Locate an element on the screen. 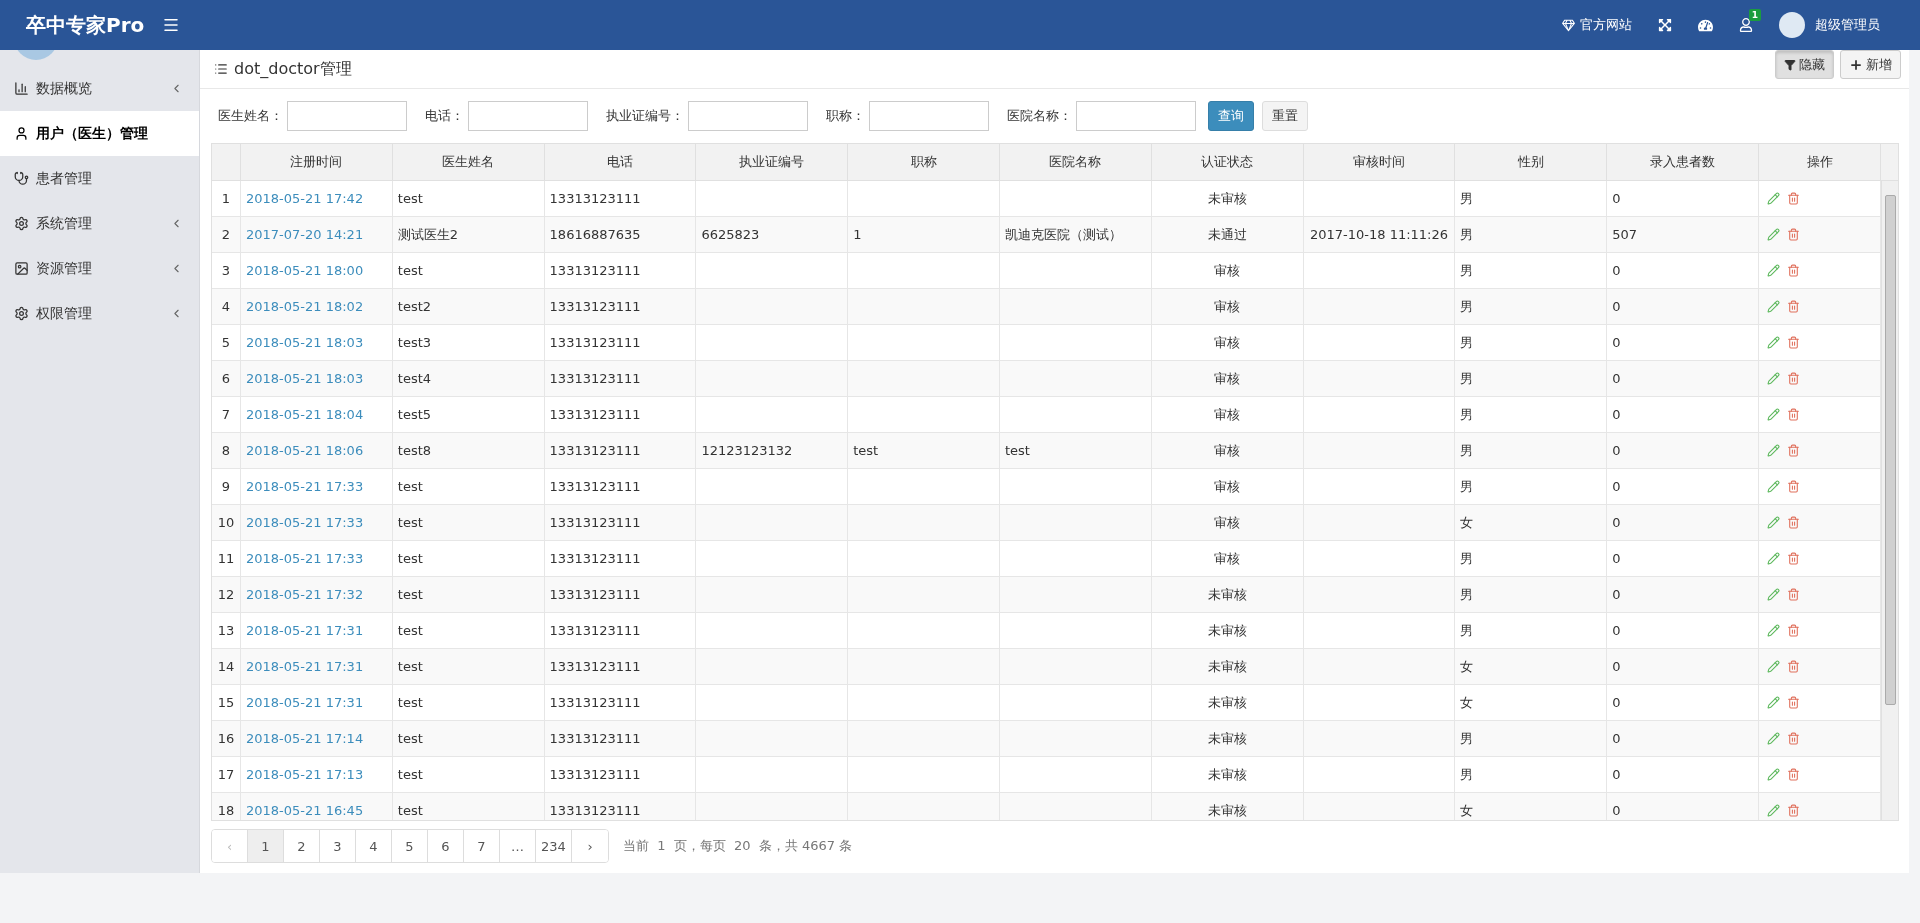 This screenshot has height=923, width=1920. diamond-icon is located at coordinates (1568, 25).